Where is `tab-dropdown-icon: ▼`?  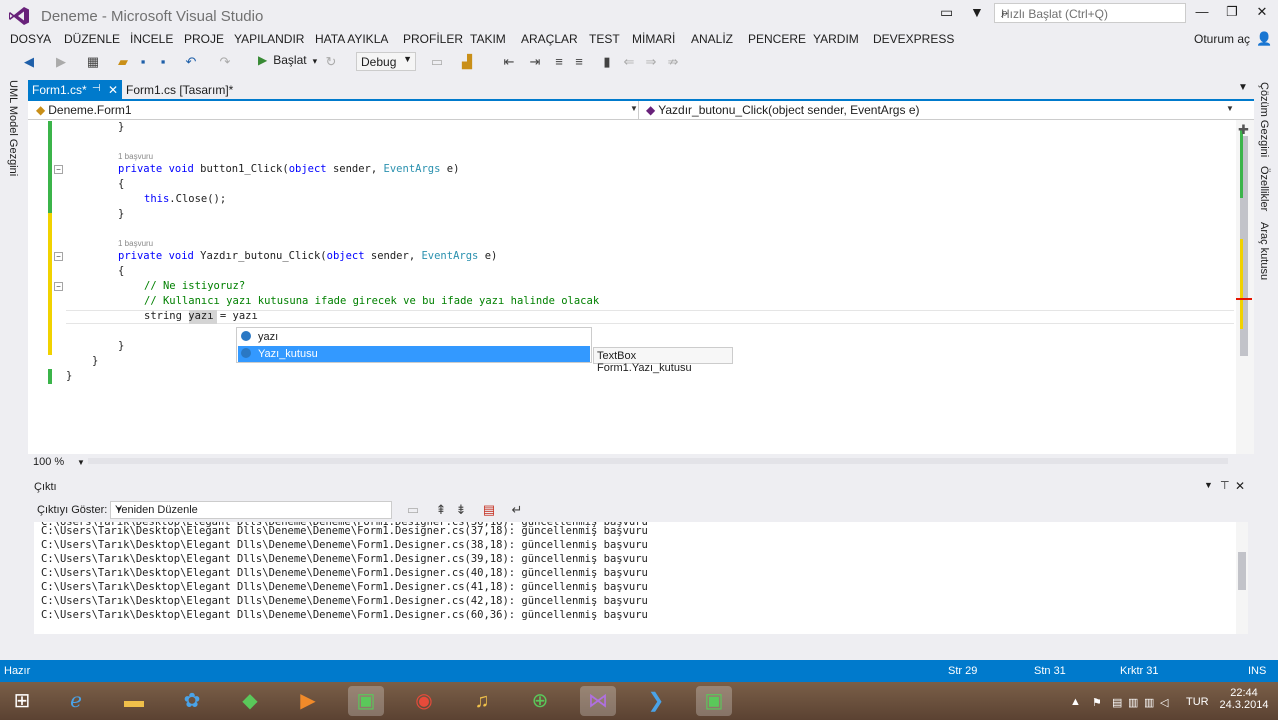
tab-dropdown-icon: ▼ is located at coordinates (1243, 87).